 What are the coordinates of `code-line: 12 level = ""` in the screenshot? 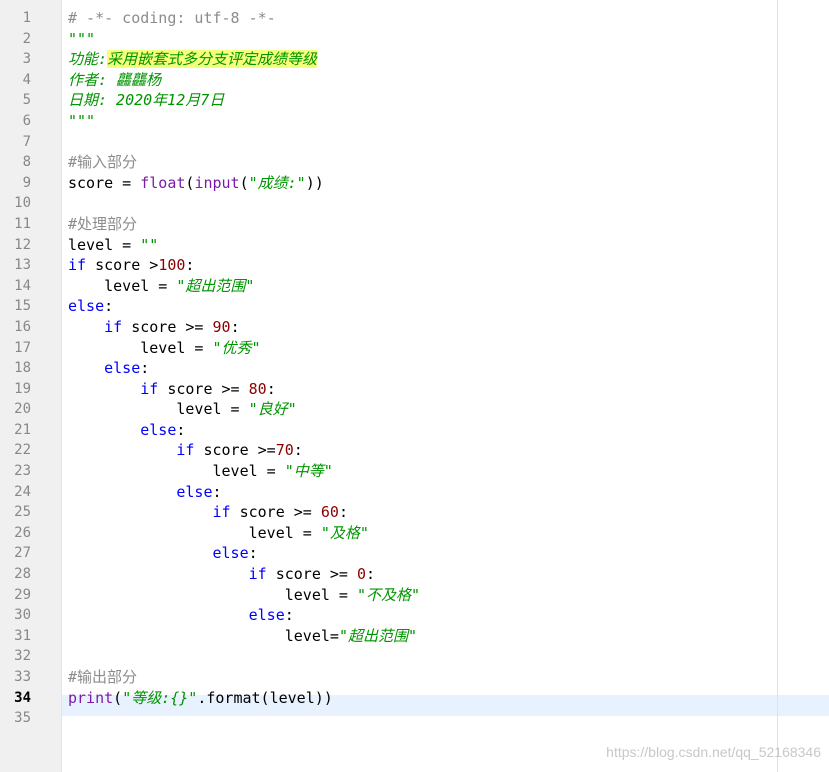 It's located at (414, 245).